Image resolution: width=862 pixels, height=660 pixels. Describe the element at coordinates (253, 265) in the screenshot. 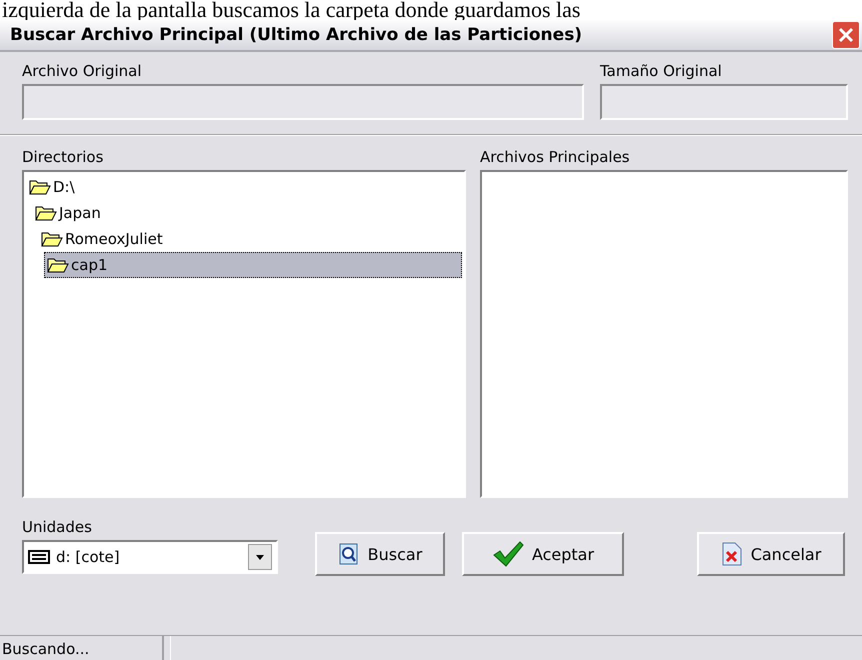

I see `tree-item: cap1` at that location.